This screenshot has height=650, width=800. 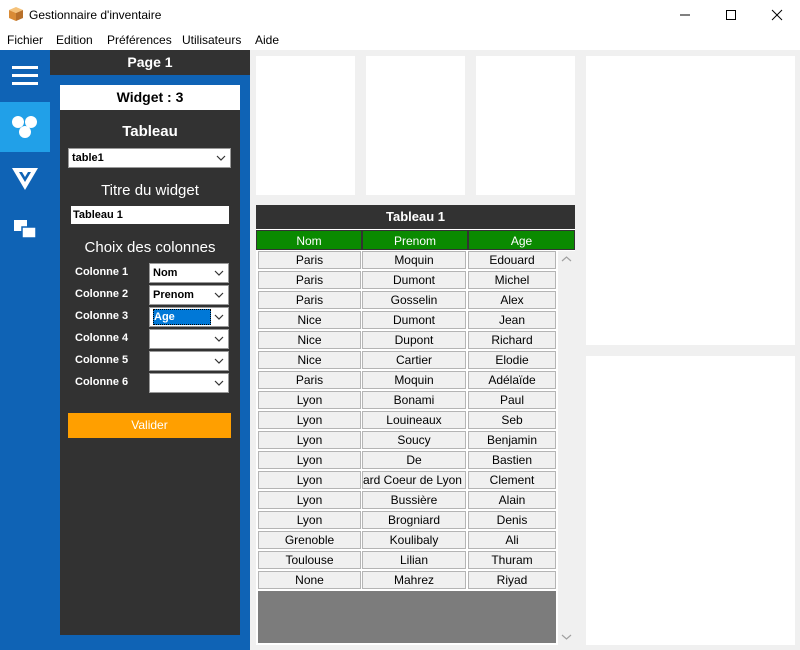 I want to click on table-cell: Dupont, so click(x=414, y=340).